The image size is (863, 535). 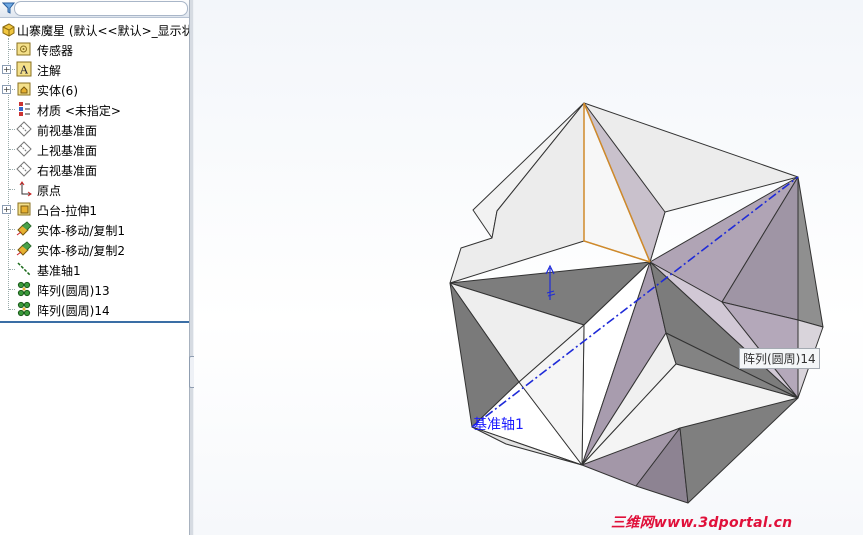 I want to click on material-icon, so click(x=24, y=109).